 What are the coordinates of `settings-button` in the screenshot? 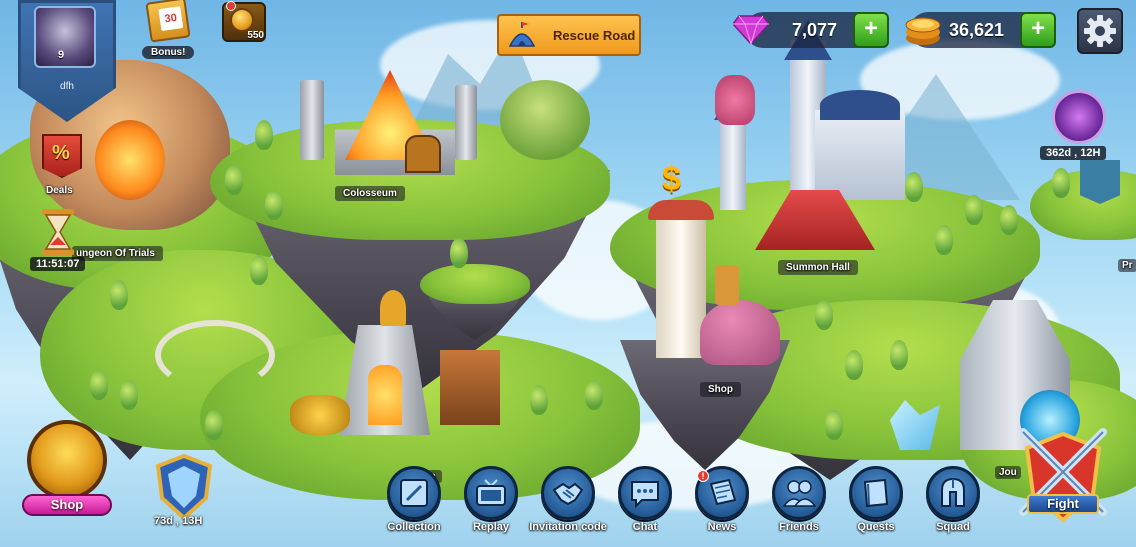 It's located at (1100, 31).